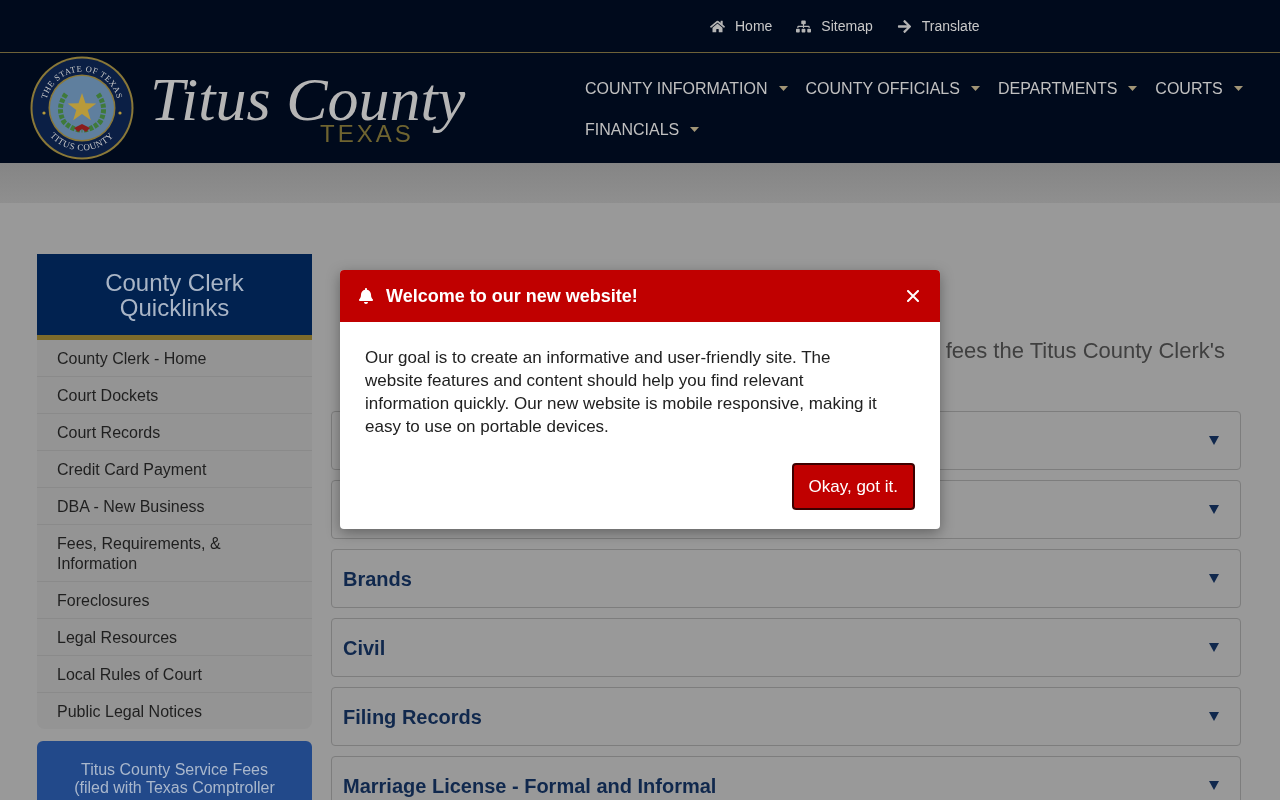  Describe the element at coordinates (366, 296) in the screenshot. I see `bell-icon` at that location.